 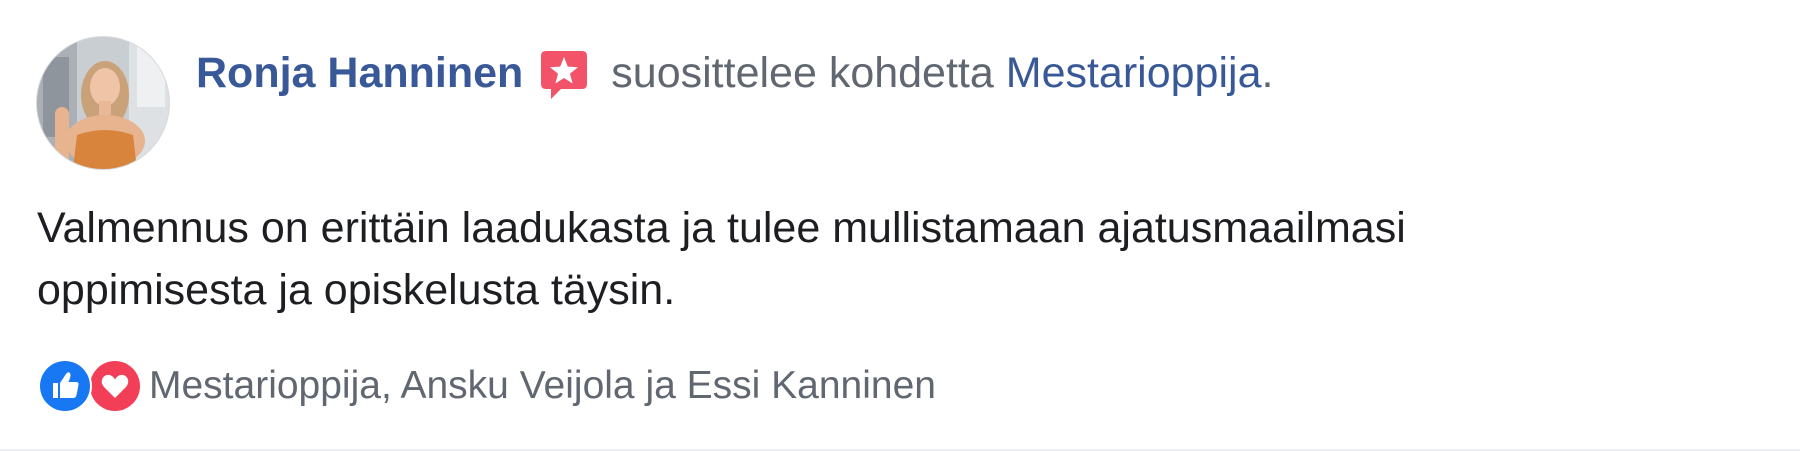 I want to click on page-name-link: Mestarioppija, so click(x=1134, y=73).